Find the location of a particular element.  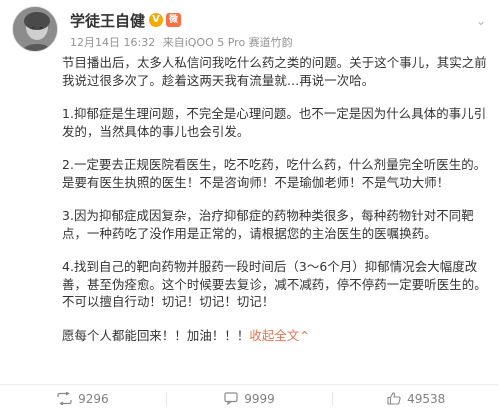

comment-icon is located at coordinates (231, 398).